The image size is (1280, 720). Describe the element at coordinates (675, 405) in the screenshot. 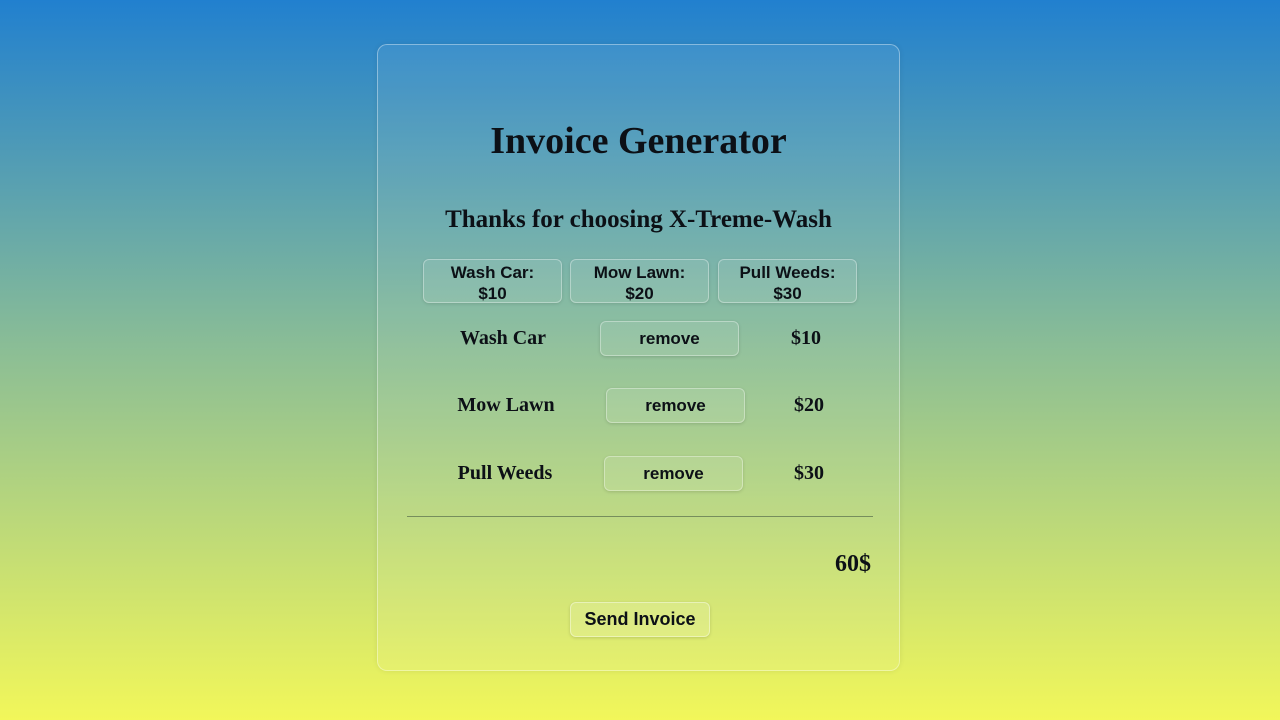

I see `remove-mow-lawn-button: remove` at that location.